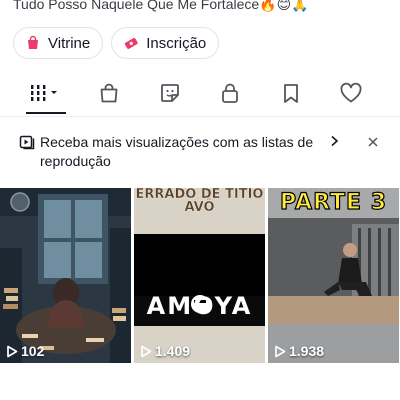  What do you see at coordinates (200, 95) in the screenshot?
I see `profile-tabs` at bounding box center [200, 95].